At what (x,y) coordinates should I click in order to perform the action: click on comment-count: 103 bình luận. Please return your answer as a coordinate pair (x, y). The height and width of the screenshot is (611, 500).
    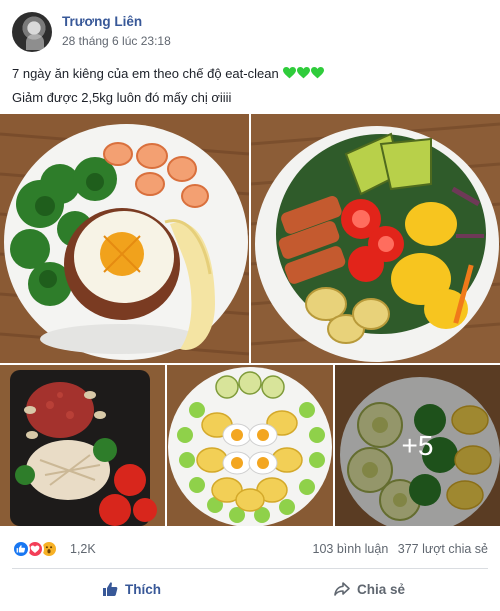
    Looking at the image, I should click on (351, 549).